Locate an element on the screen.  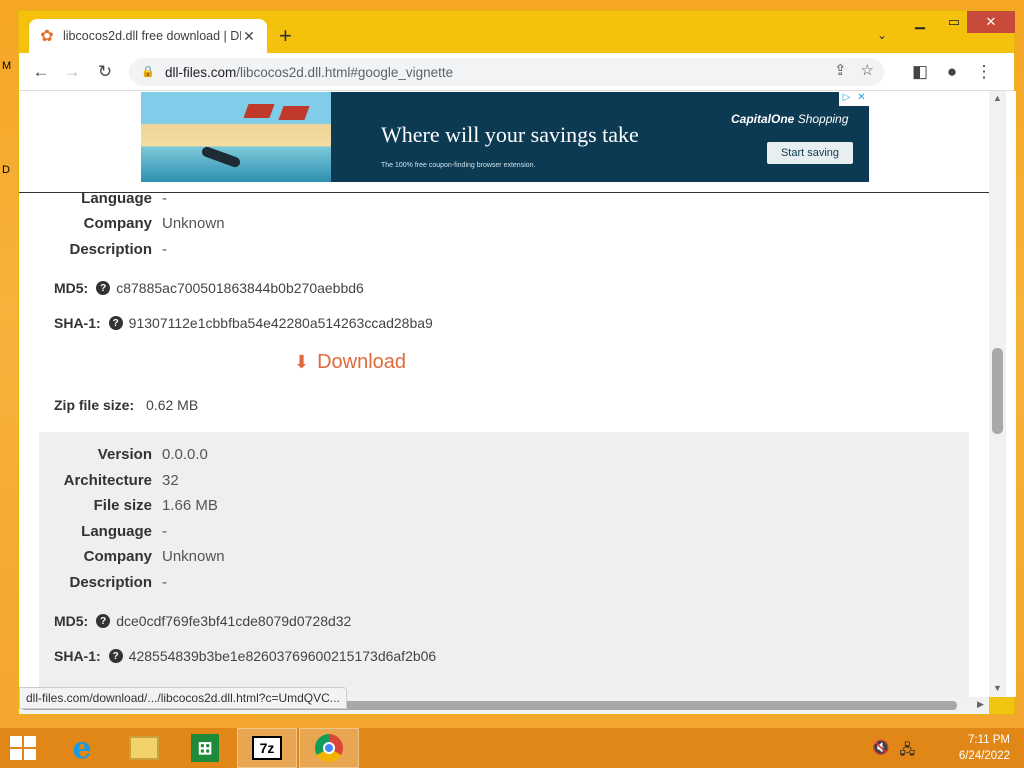
internet-explorer-icon: e is located at coordinates (82, 748).